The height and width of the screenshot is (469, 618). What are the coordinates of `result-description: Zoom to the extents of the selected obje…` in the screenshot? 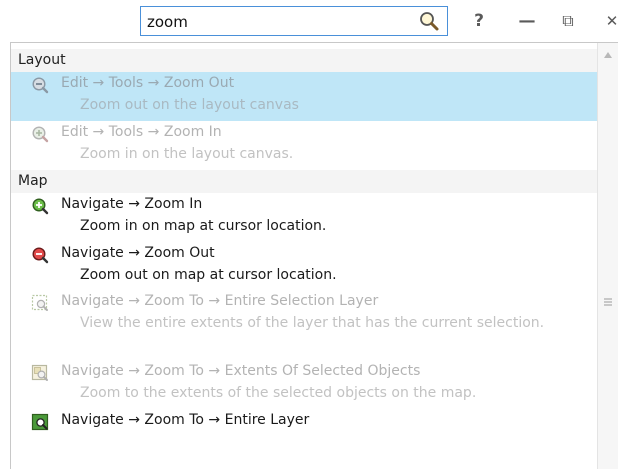 It's located at (278, 393).